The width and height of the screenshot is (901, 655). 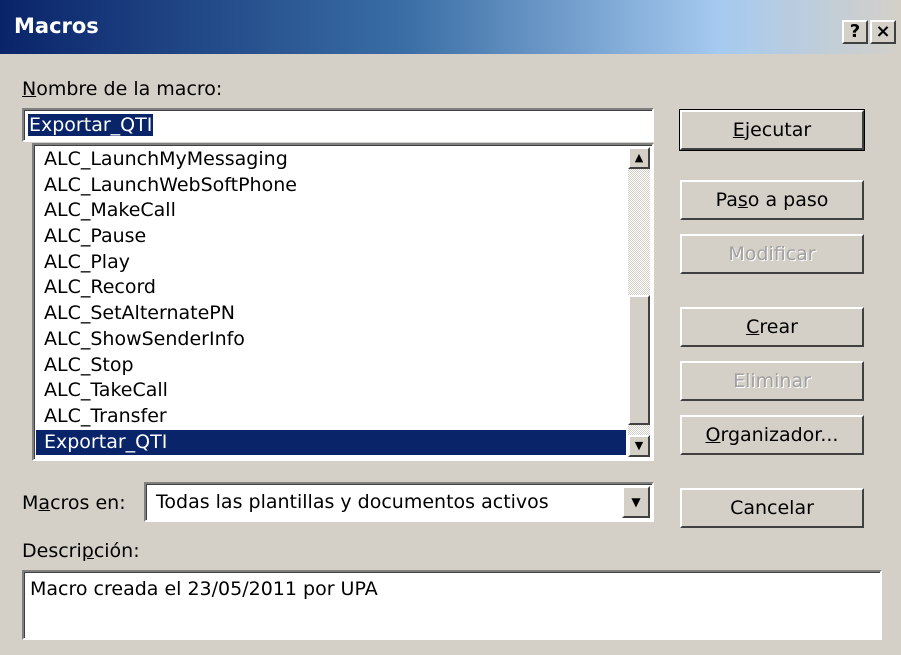 What do you see at coordinates (772, 508) in the screenshot?
I see `cancel-button: Cancelar` at bounding box center [772, 508].